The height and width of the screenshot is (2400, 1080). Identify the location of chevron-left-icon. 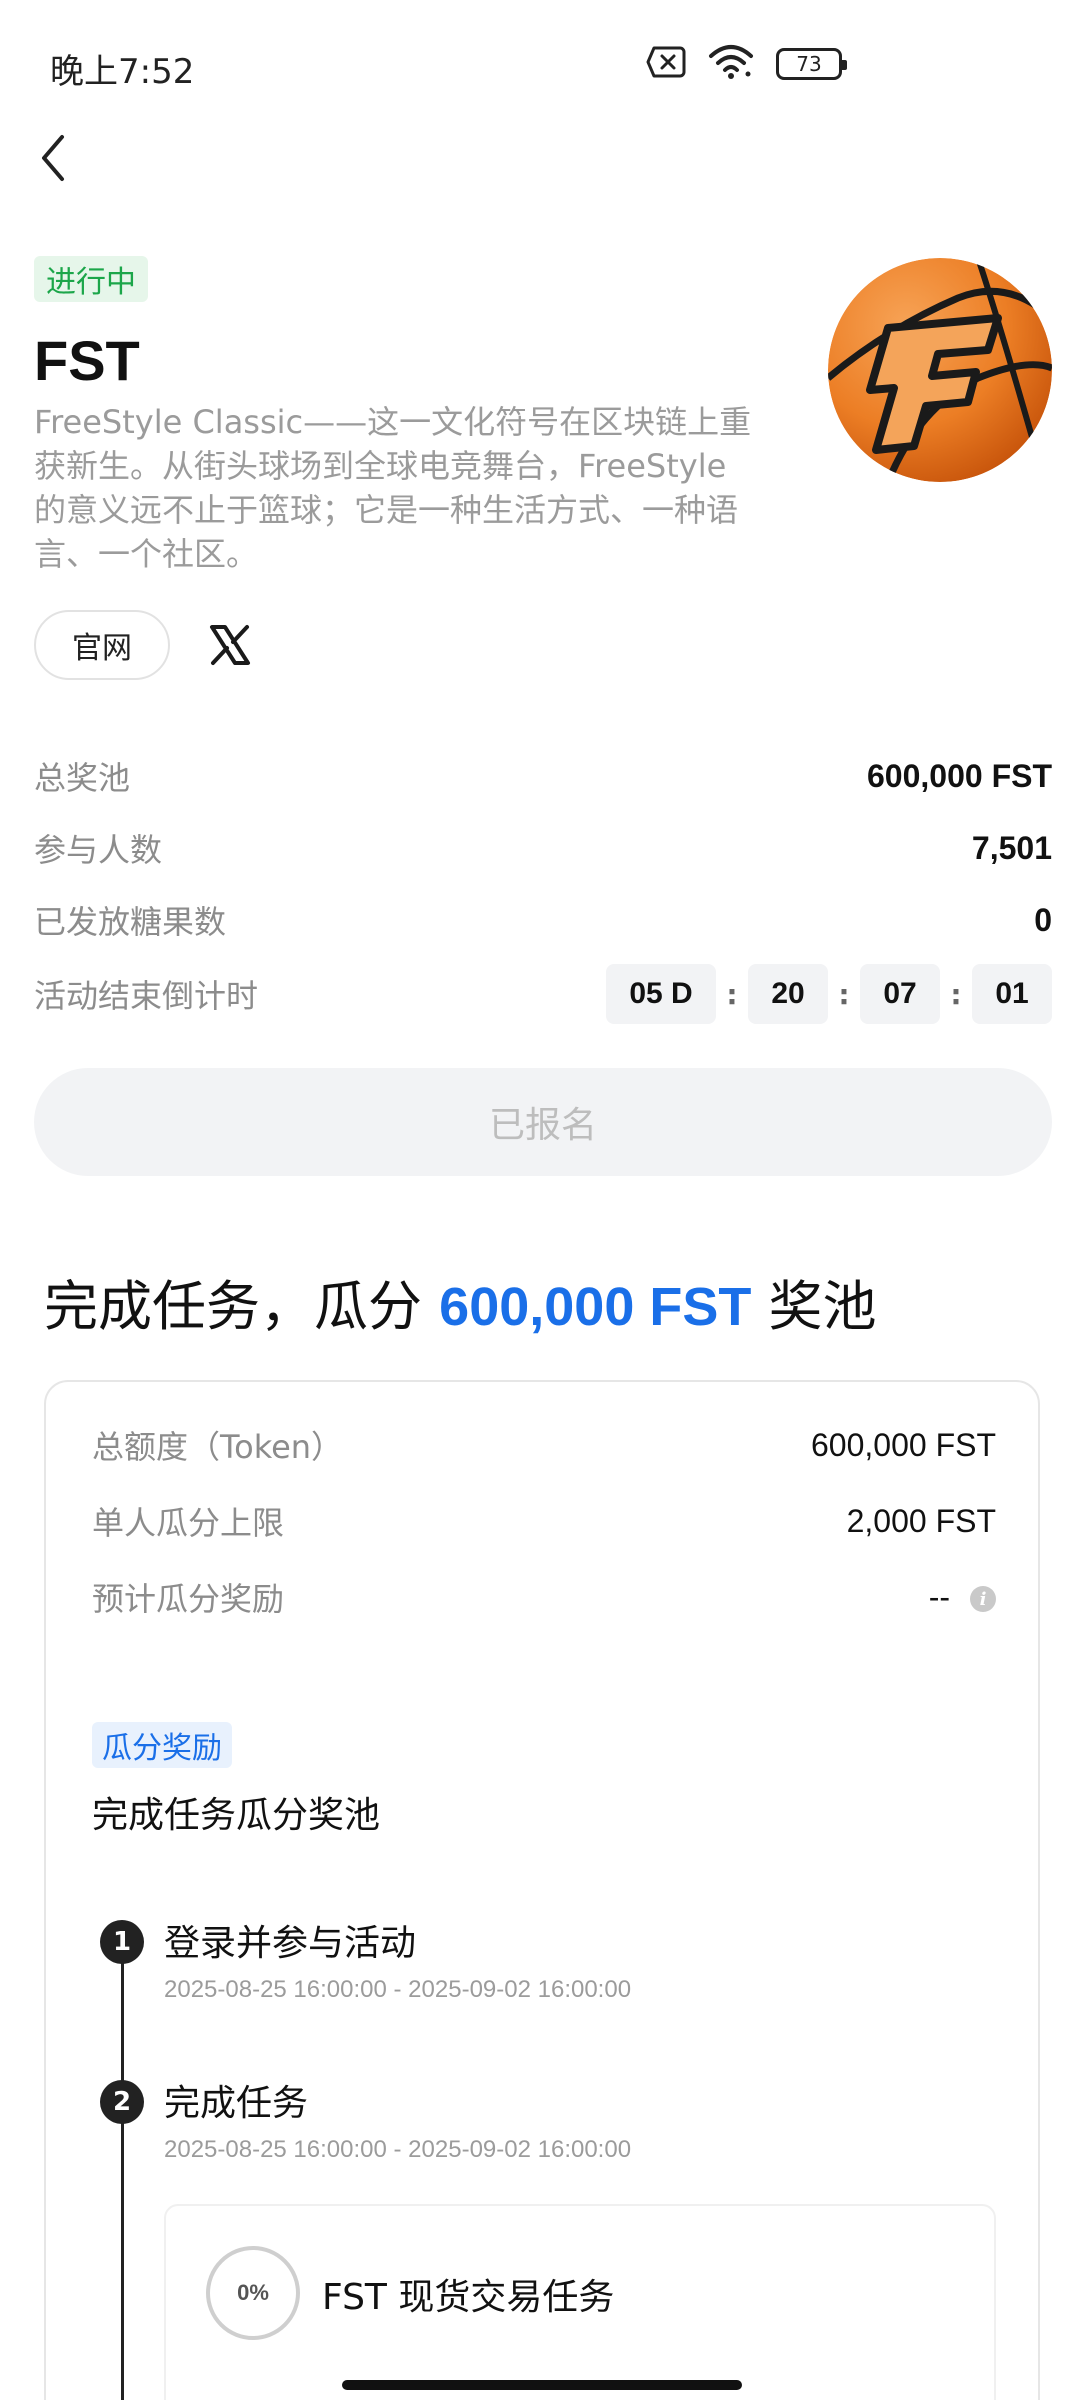
(53, 158).